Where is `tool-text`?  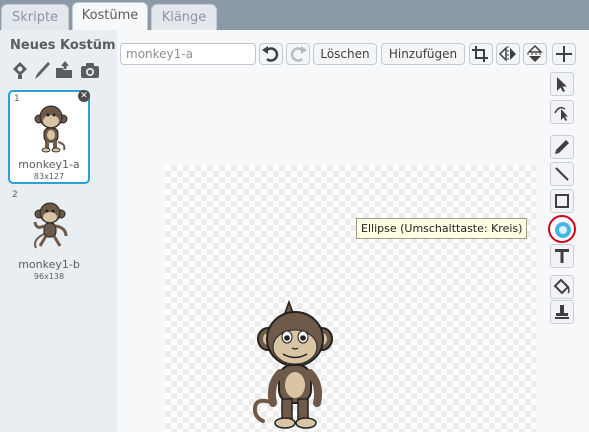 tool-text is located at coordinates (562, 256).